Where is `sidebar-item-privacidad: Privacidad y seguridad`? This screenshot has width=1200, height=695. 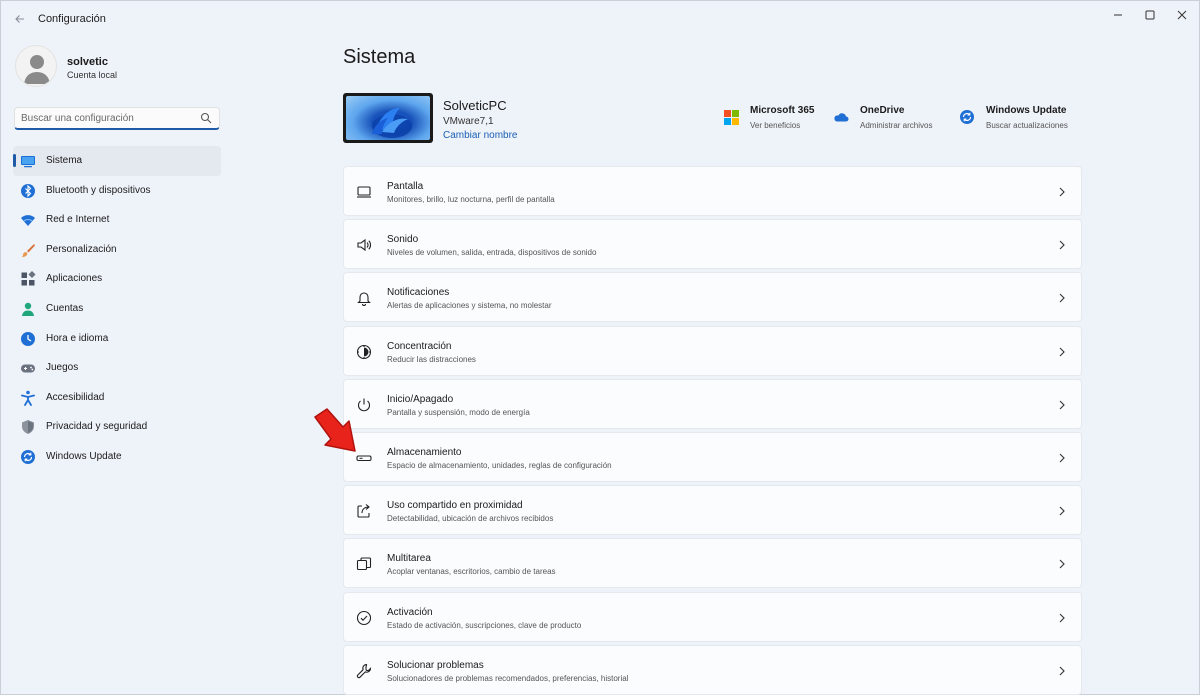 sidebar-item-privacidad: Privacidad y seguridad is located at coordinates (117, 427).